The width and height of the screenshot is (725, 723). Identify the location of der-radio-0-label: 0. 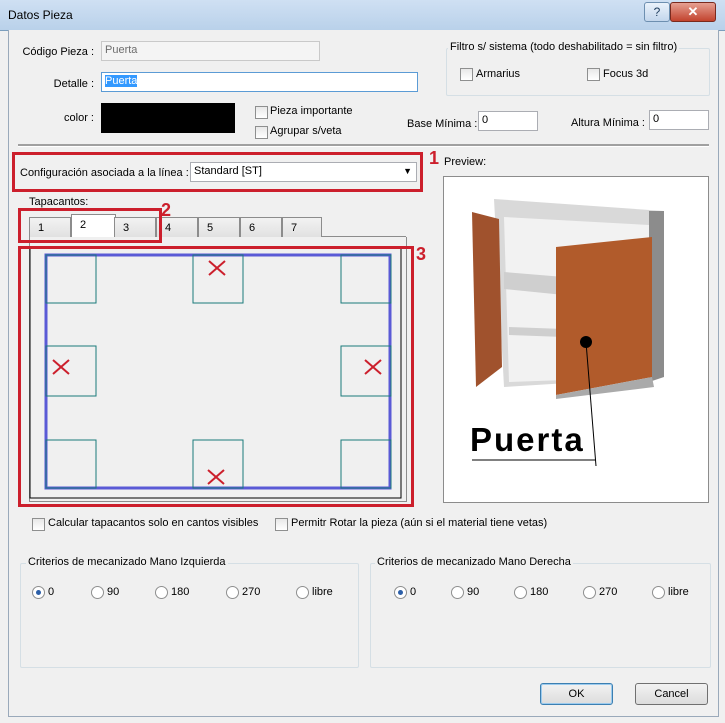
(413, 592).